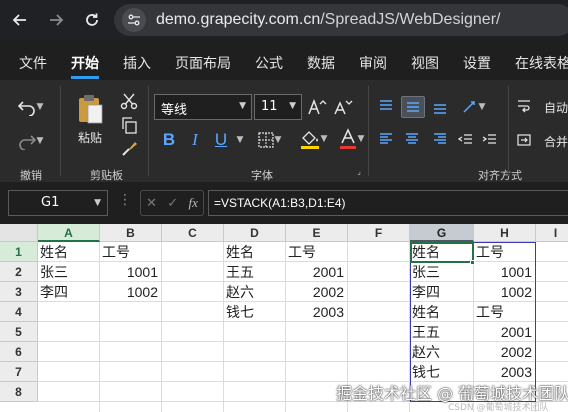  What do you see at coordinates (388, 203) in the screenshot?
I see `formula-input: =VSTACK(A1:B3,D1:E4)` at bounding box center [388, 203].